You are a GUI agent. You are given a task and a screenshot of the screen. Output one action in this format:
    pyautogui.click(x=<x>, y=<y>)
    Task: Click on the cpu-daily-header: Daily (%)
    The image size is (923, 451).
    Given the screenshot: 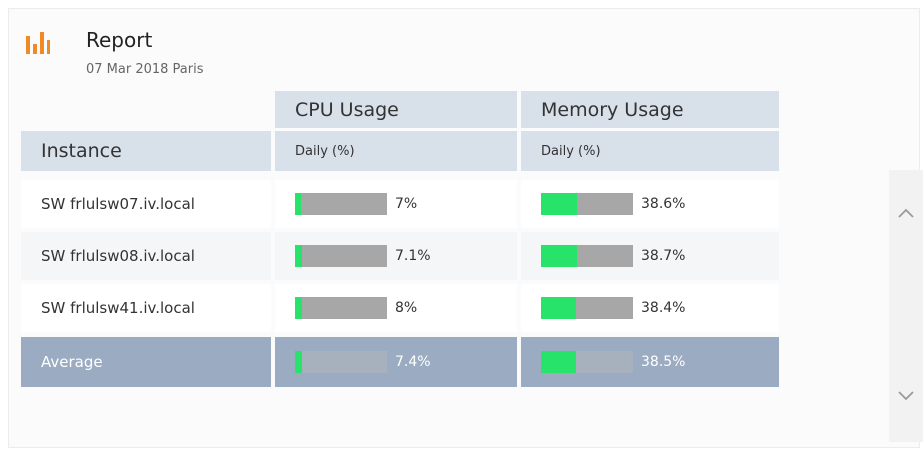 What is the action you would take?
    pyautogui.click(x=396, y=151)
    